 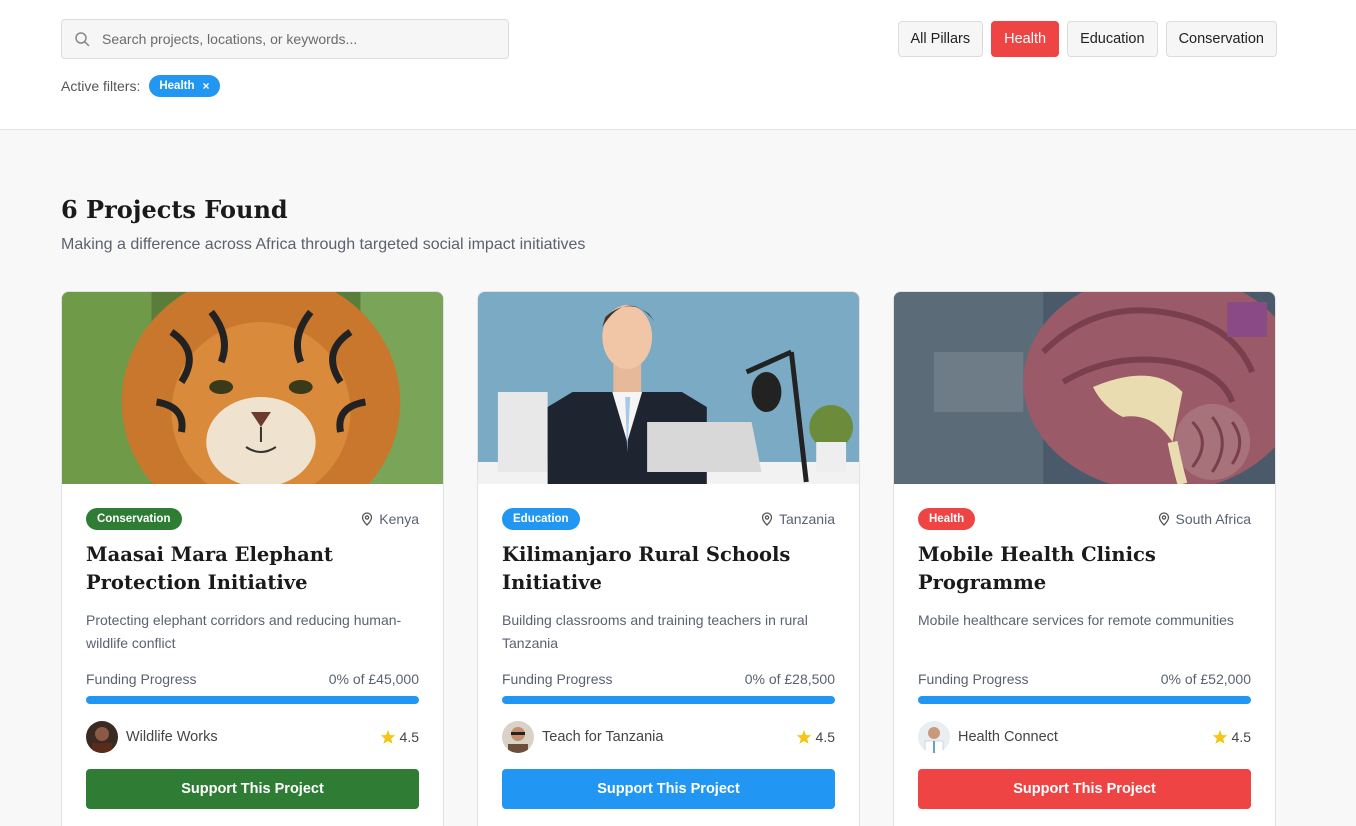 I want to click on project-title: Mobile Health Clinics Programme, so click(x=1084, y=569).